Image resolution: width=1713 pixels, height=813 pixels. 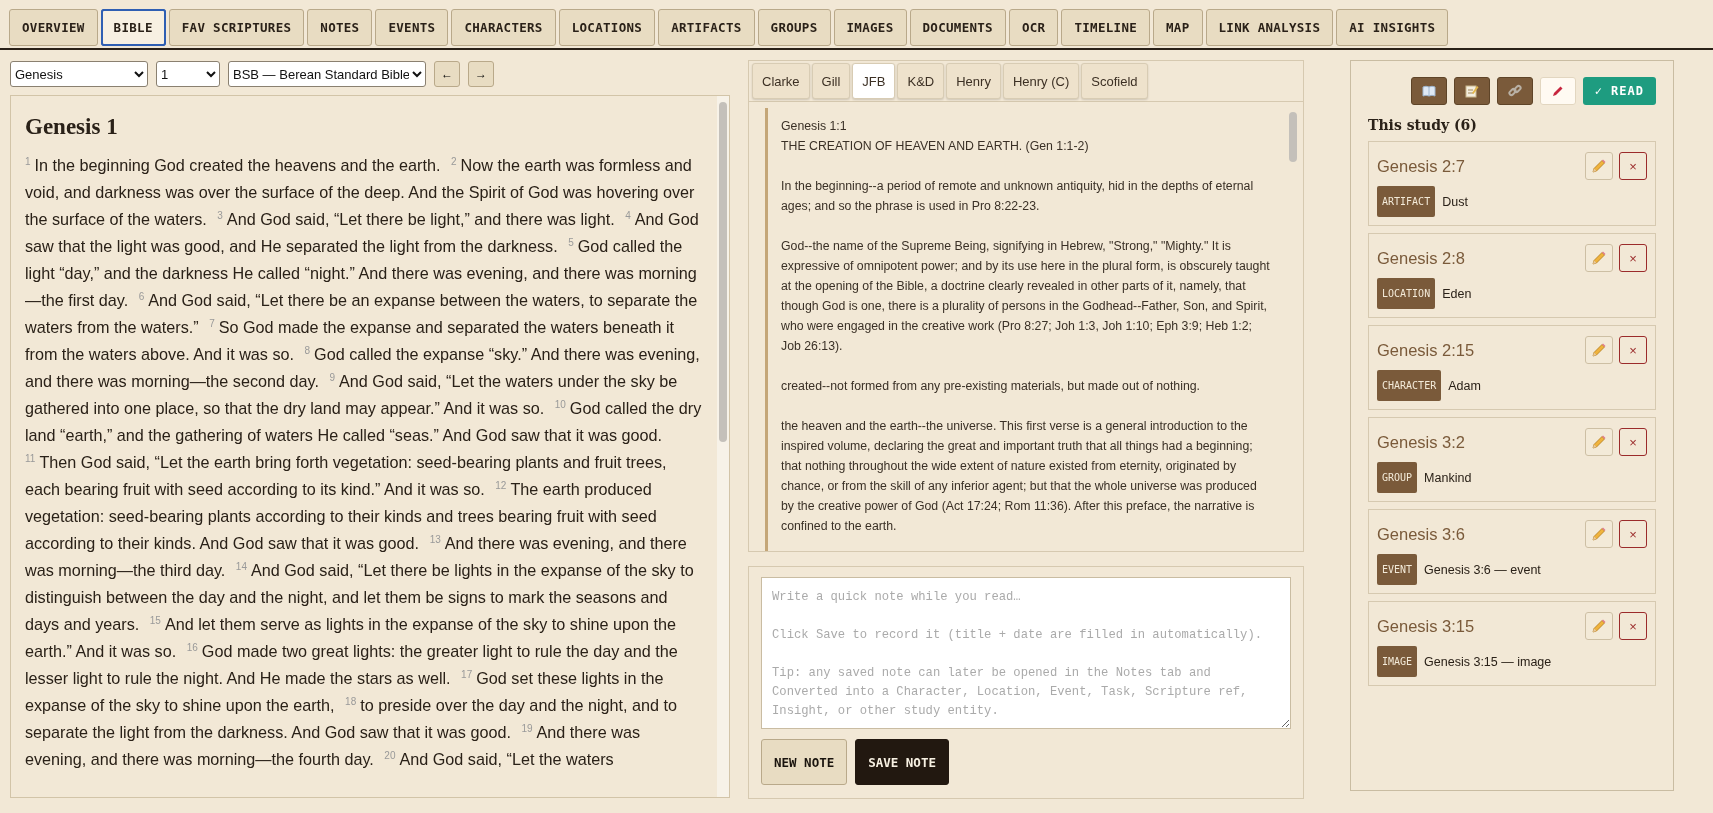 I want to click on nav-tab: ARTIFACTS, so click(x=706, y=27).